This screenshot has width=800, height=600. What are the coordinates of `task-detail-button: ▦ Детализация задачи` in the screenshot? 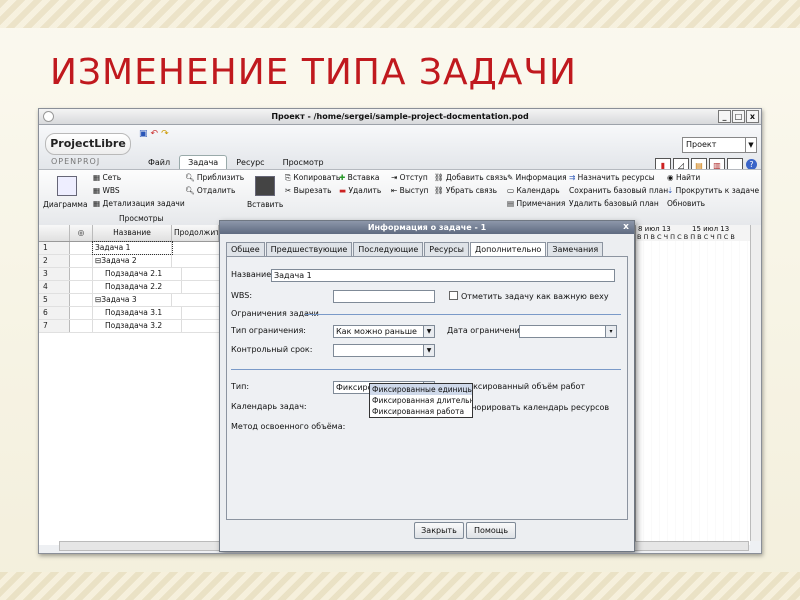 It's located at (139, 203).